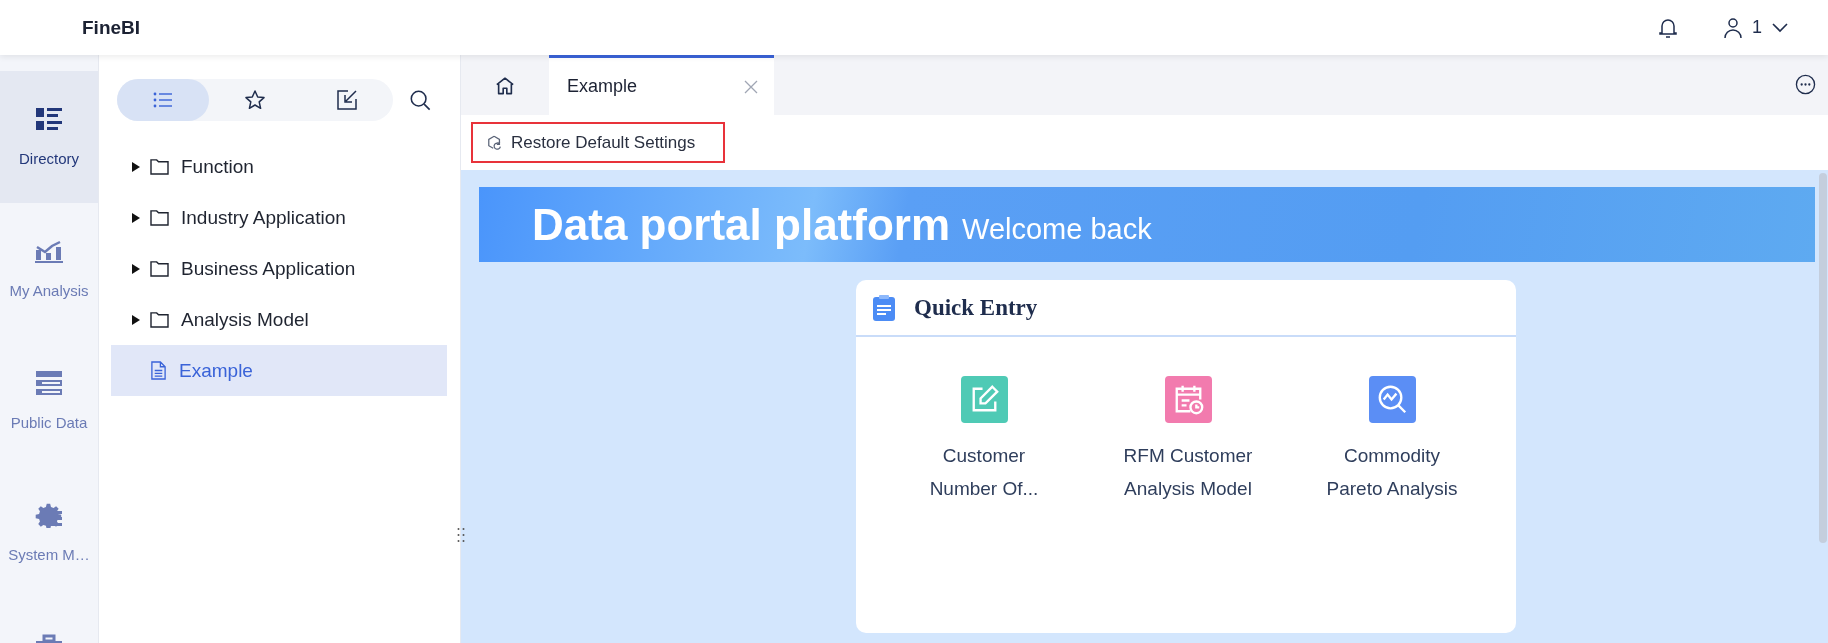 Image resolution: width=1828 pixels, height=643 pixels. Describe the element at coordinates (245, 319) in the screenshot. I see `tree-label: Analysis Model` at that location.